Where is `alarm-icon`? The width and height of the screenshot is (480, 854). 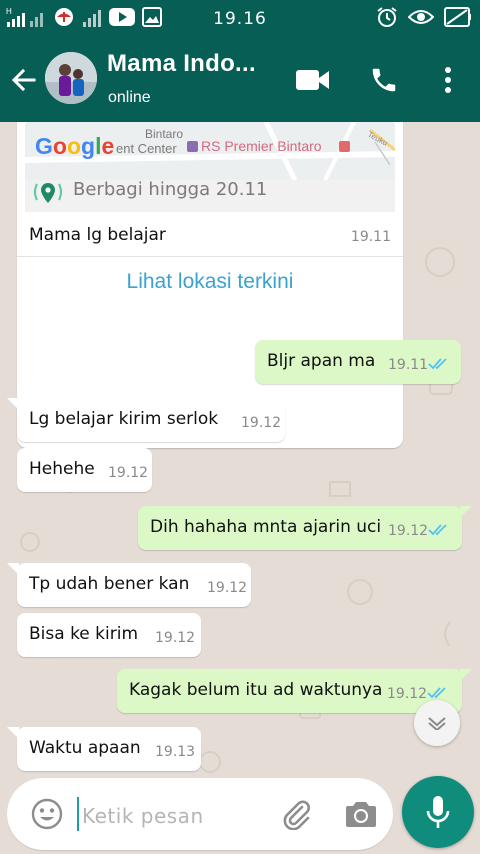 alarm-icon is located at coordinates (387, 19).